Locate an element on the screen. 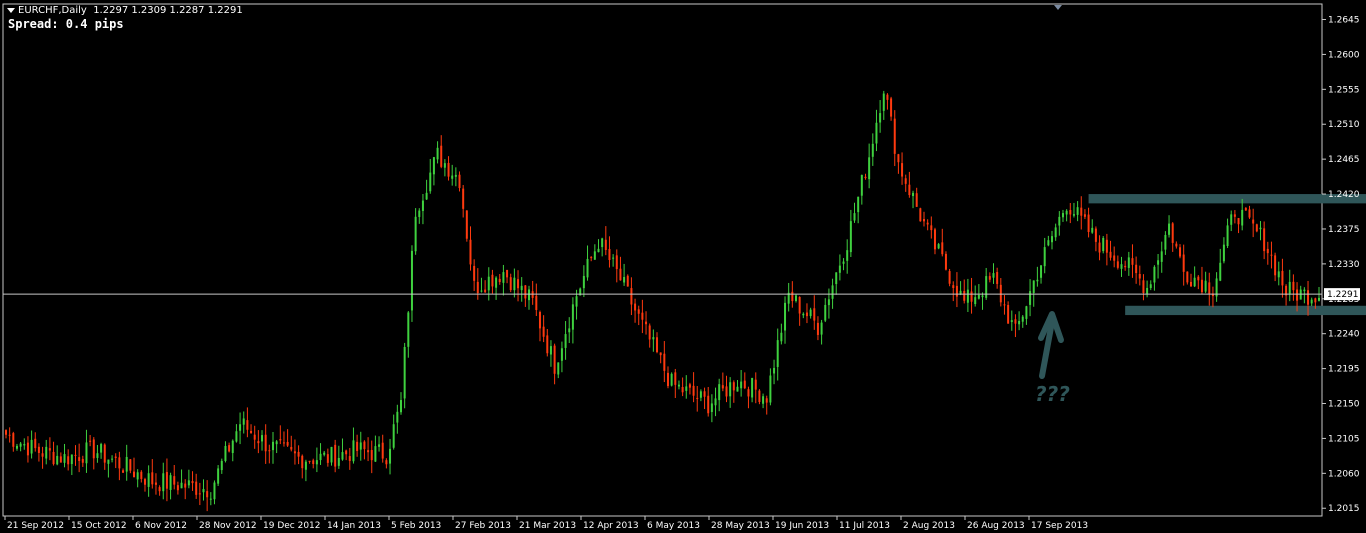  x-tick-label: 14 Jan 2013 is located at coordinates (354, 526).